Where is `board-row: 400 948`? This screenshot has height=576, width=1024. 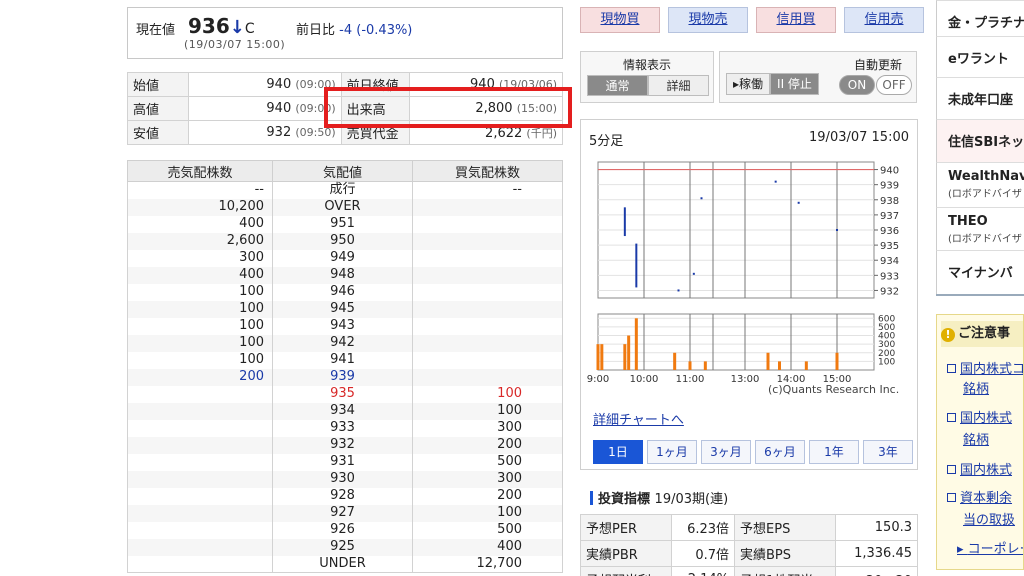
board-row: 400 948 is located at coordinates (345, 275).